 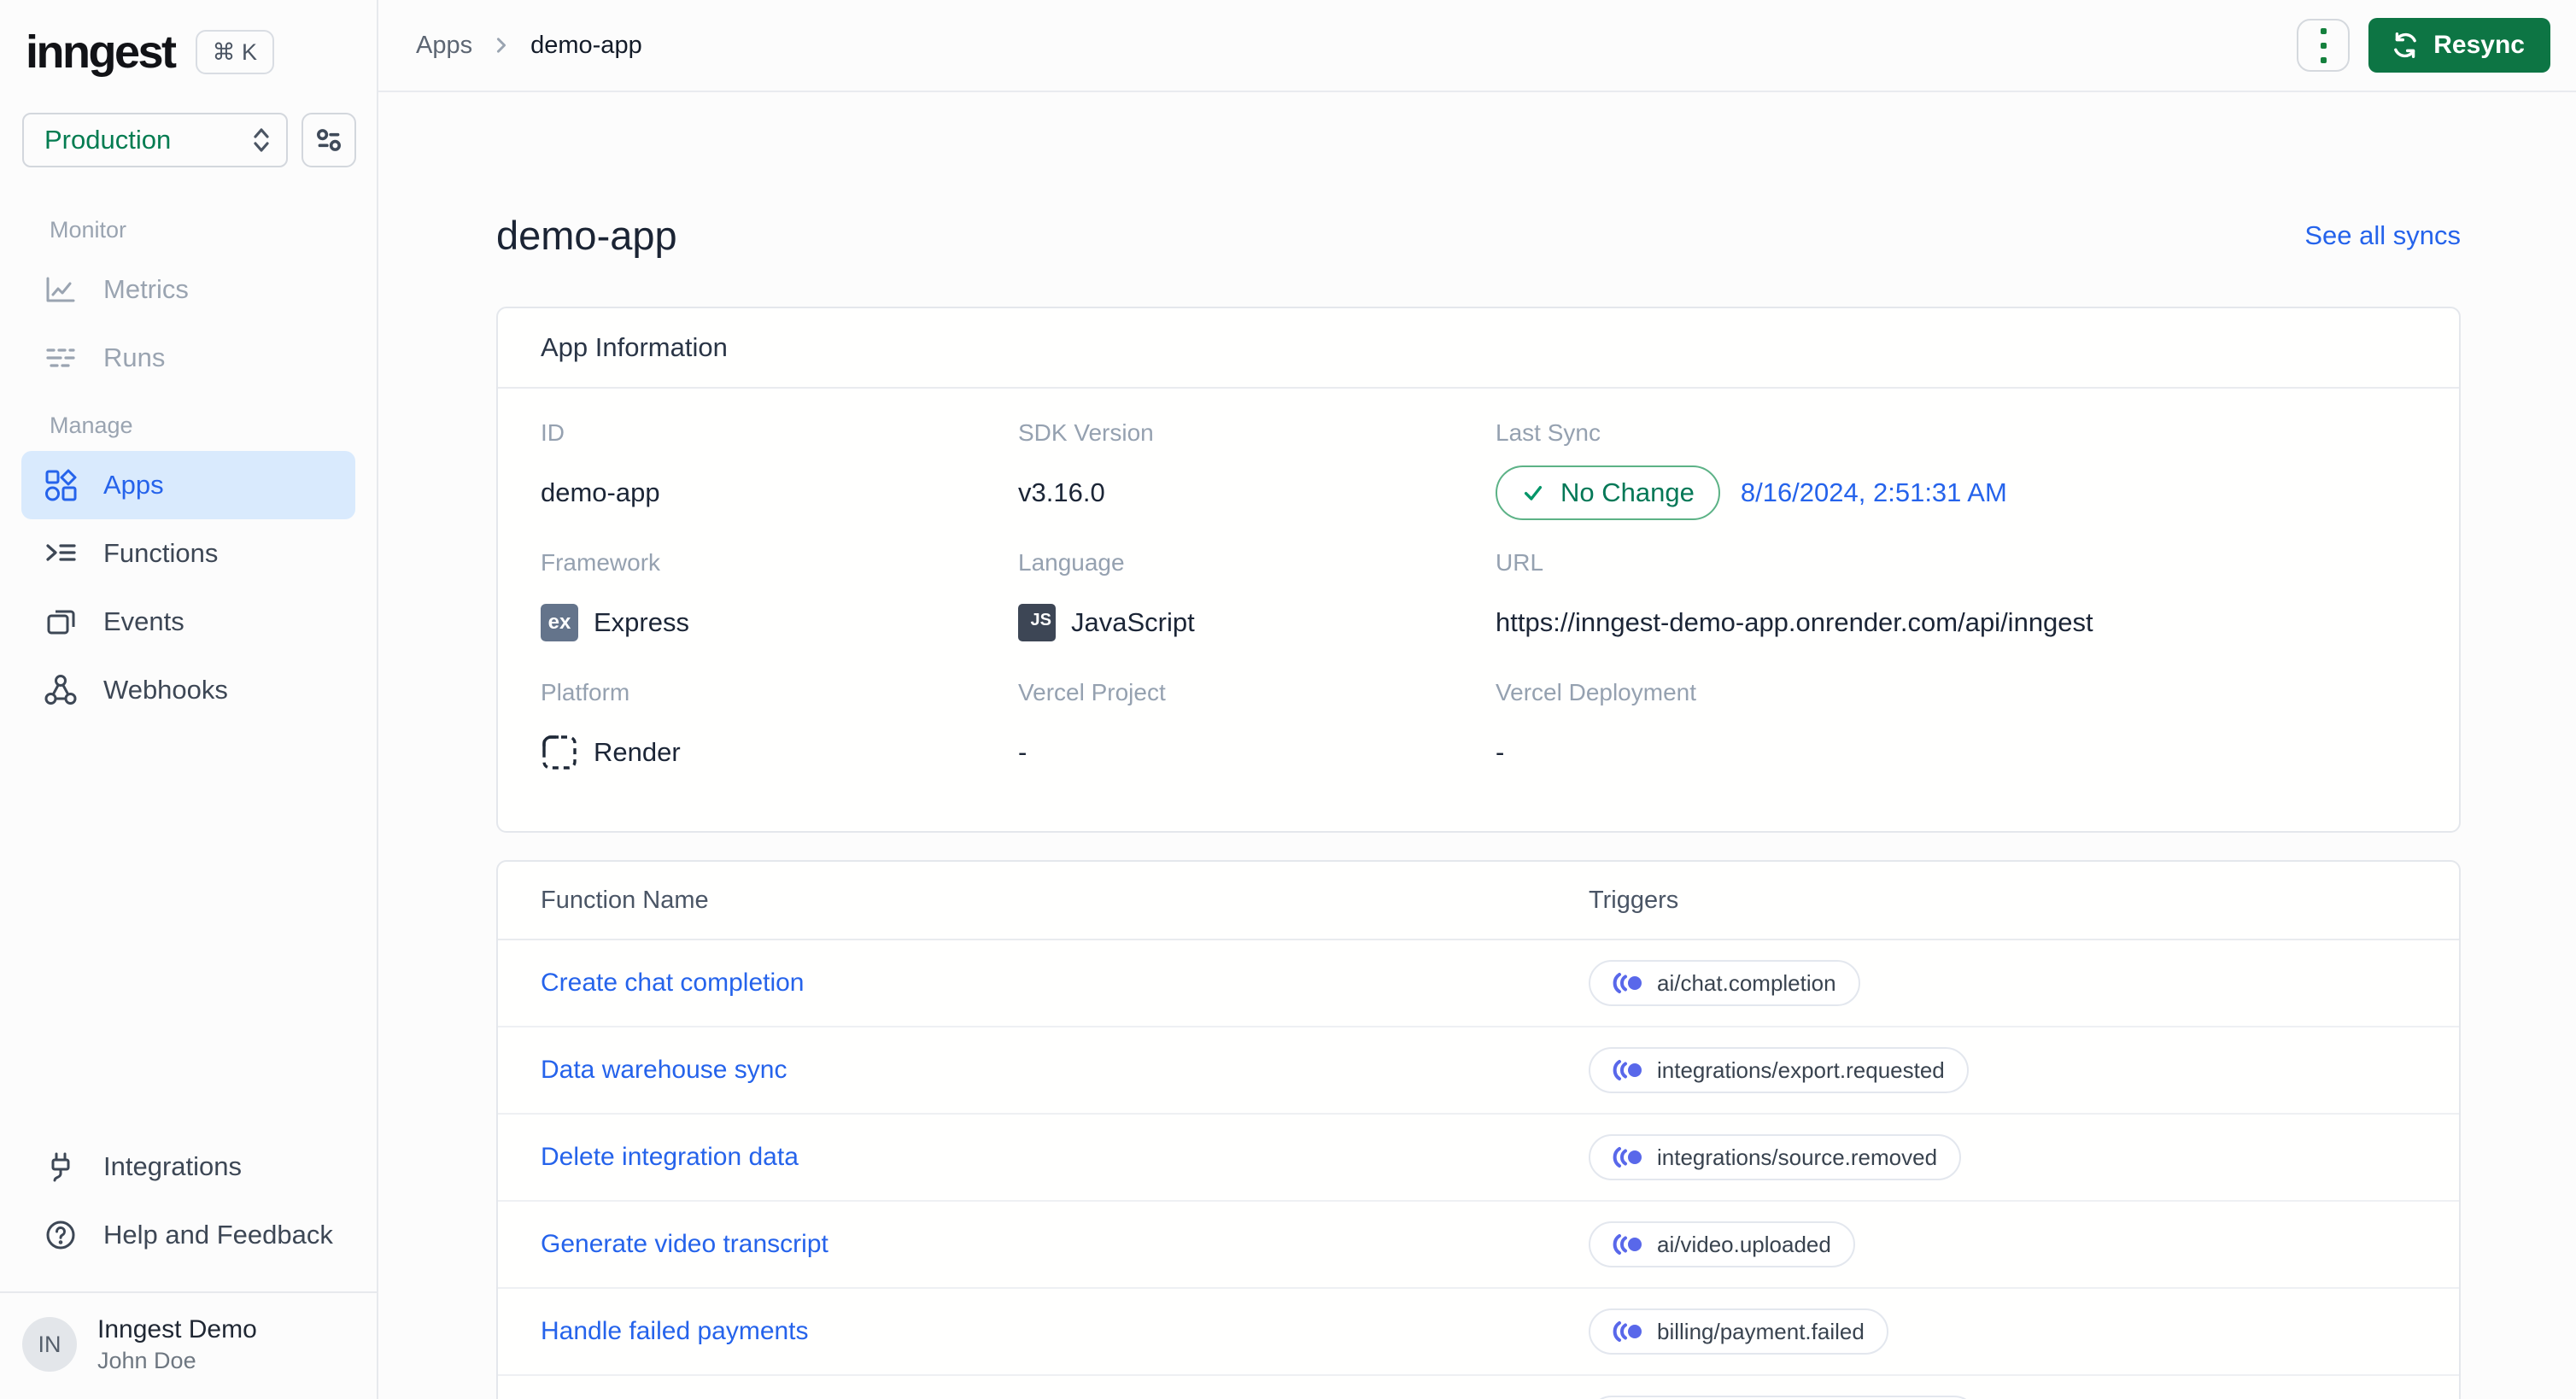 I want to click on breadcrumb-demo-app: demo-app, so click(x=586, y=45).